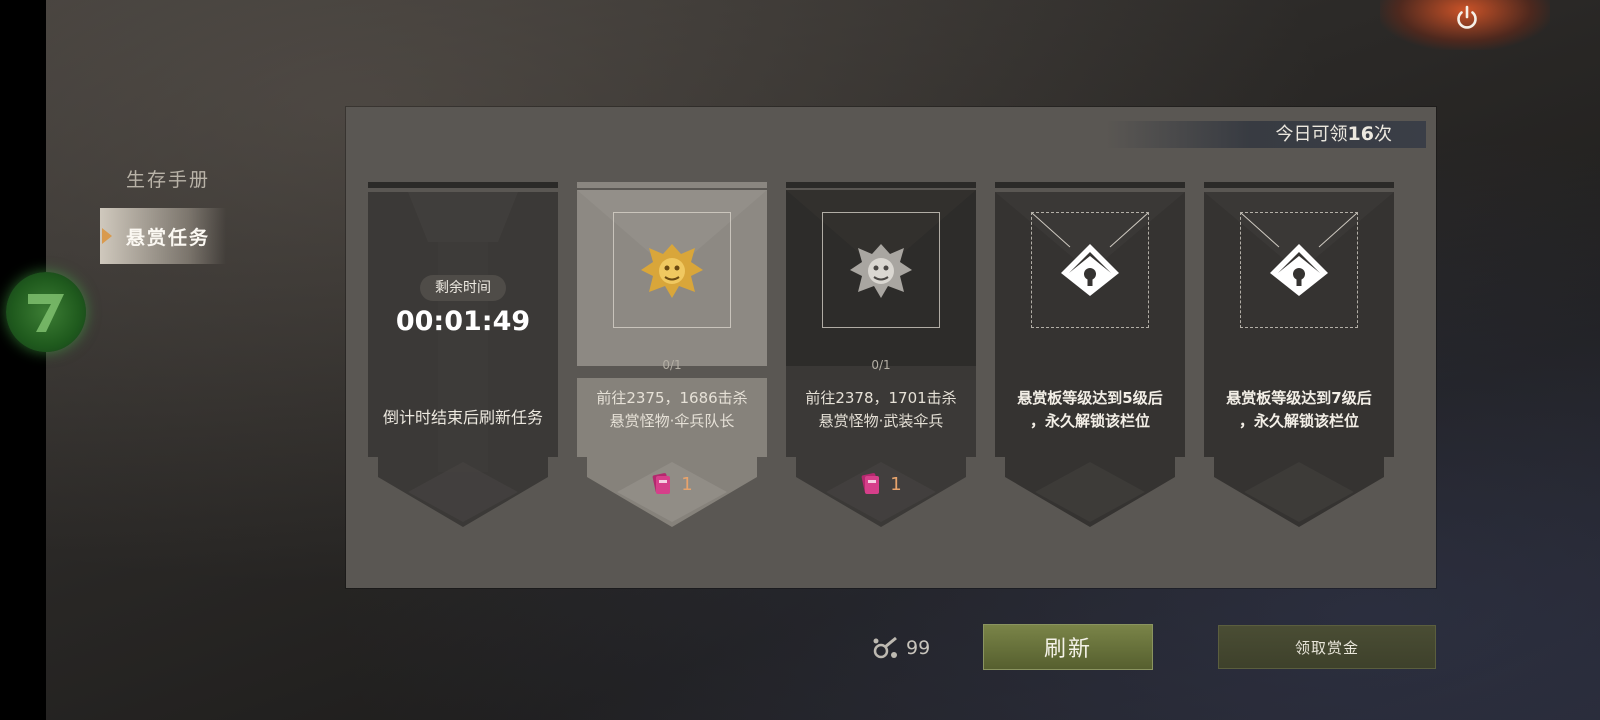 This screenshot has width=1600, height=720. Describe the element at coordinates (901, 648) in the screenshot. I see `refresh-currency: 99` at that location.